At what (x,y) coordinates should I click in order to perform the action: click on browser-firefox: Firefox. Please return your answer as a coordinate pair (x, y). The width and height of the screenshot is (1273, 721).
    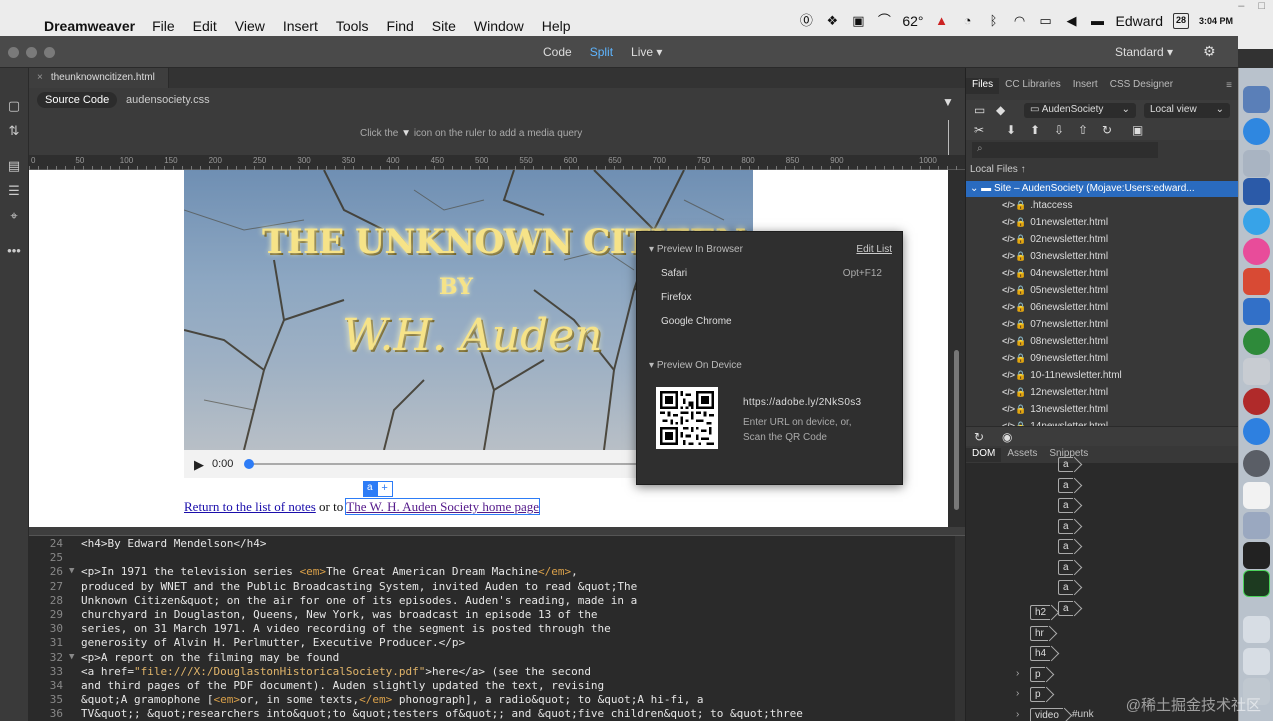
    Looking at the image, I should click on (676, 297).